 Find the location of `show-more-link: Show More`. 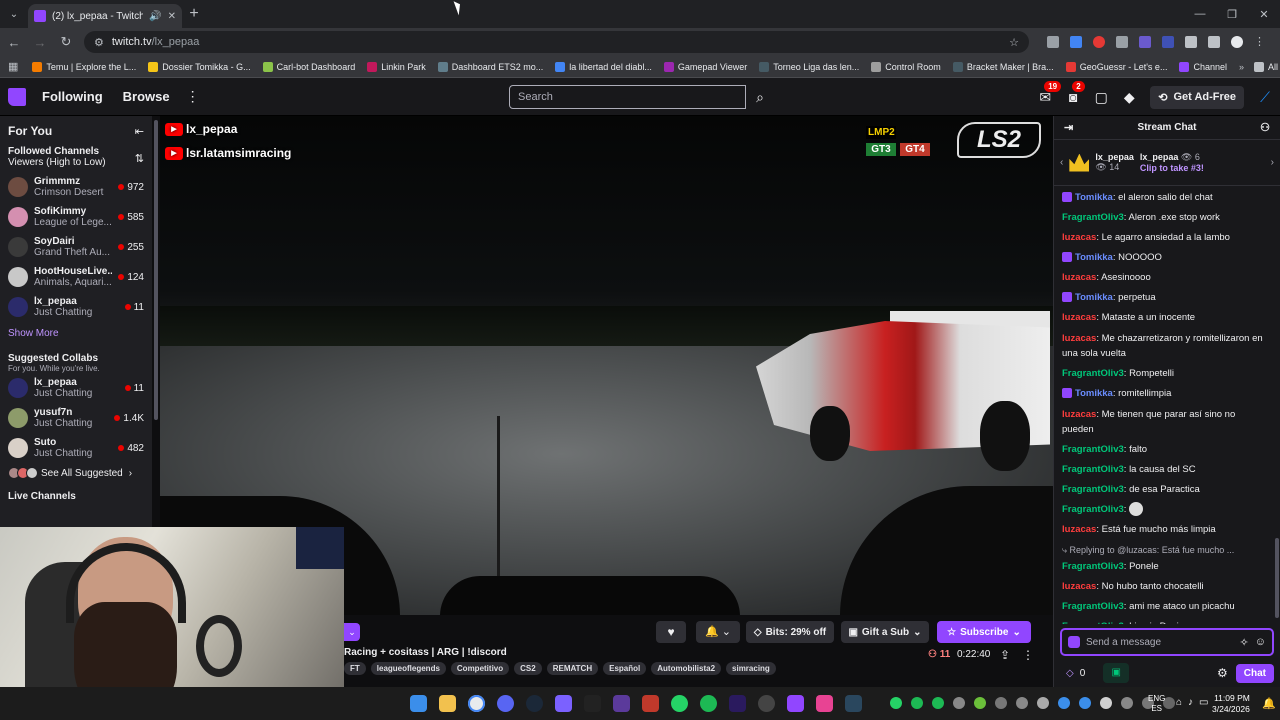

show-more-link: Show More is located at coordinates (76, 333).